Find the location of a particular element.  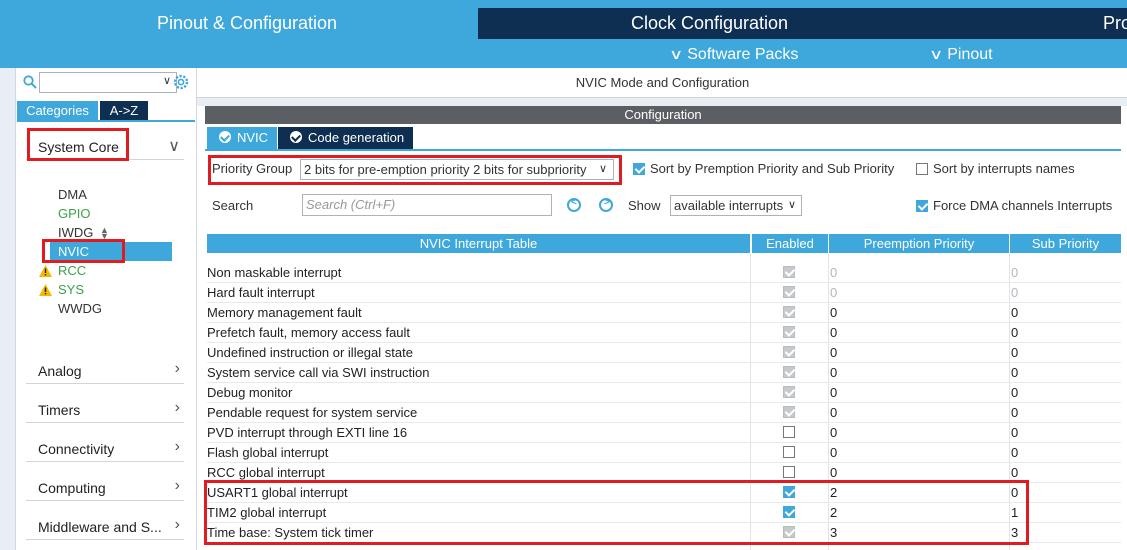

tab-project-manager: Project Manager is located at coordinates (1034, 23).